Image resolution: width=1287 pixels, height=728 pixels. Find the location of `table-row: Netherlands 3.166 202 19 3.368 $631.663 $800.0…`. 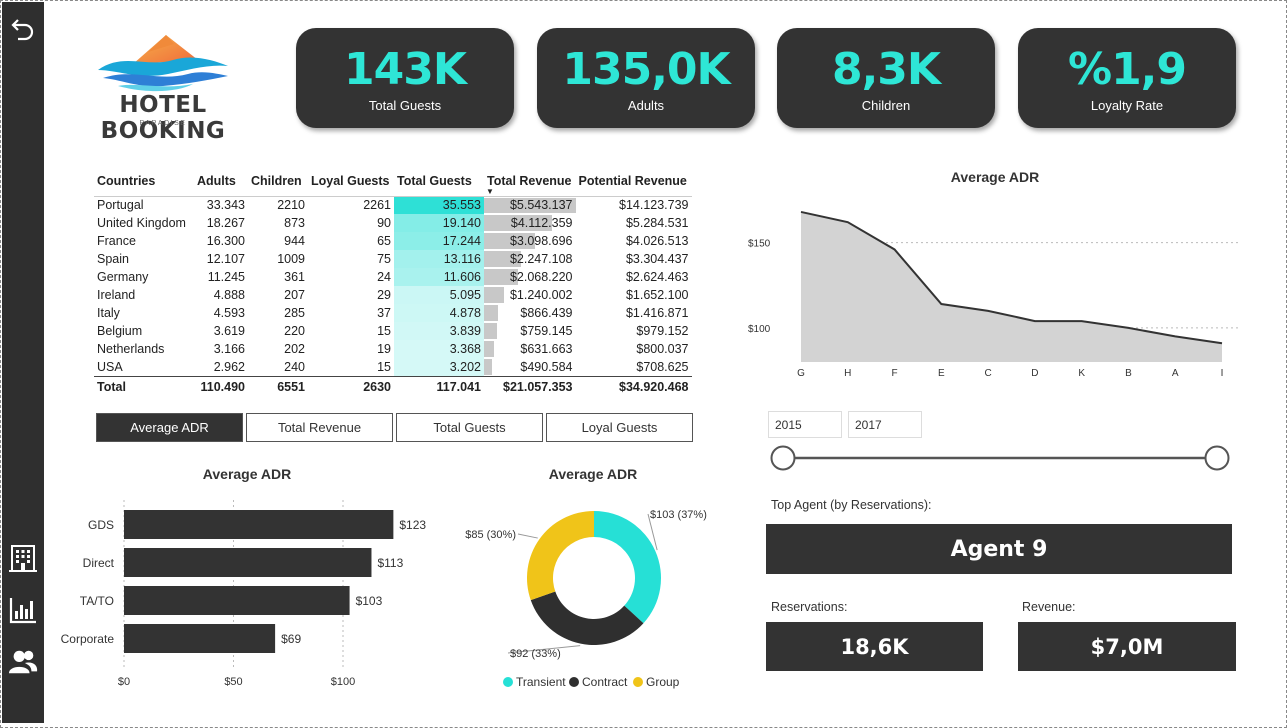

table-row: Netherlands 3.166 202 19 3.368 $631.663 $800.0… is located at coordinates (393, 349).